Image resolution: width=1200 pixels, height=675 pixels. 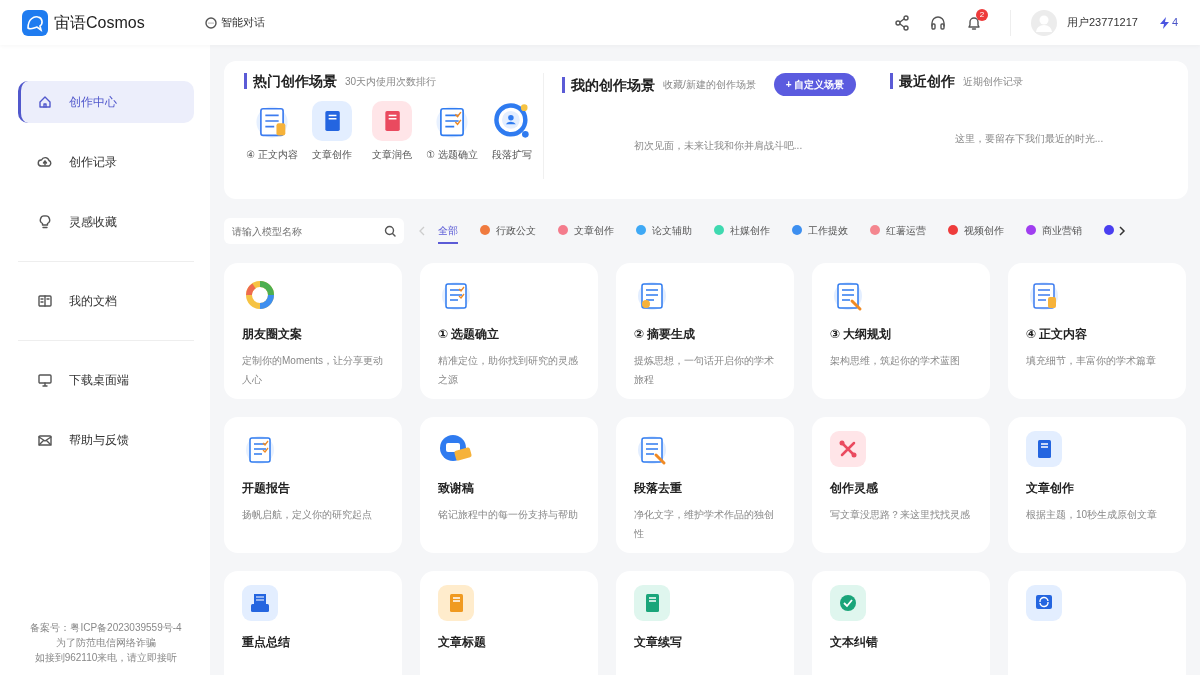 What do you see at coordinates (898, 231) in the screenshot?
I see `category-tab: 红薯运营` at bounding box center [898, 231].